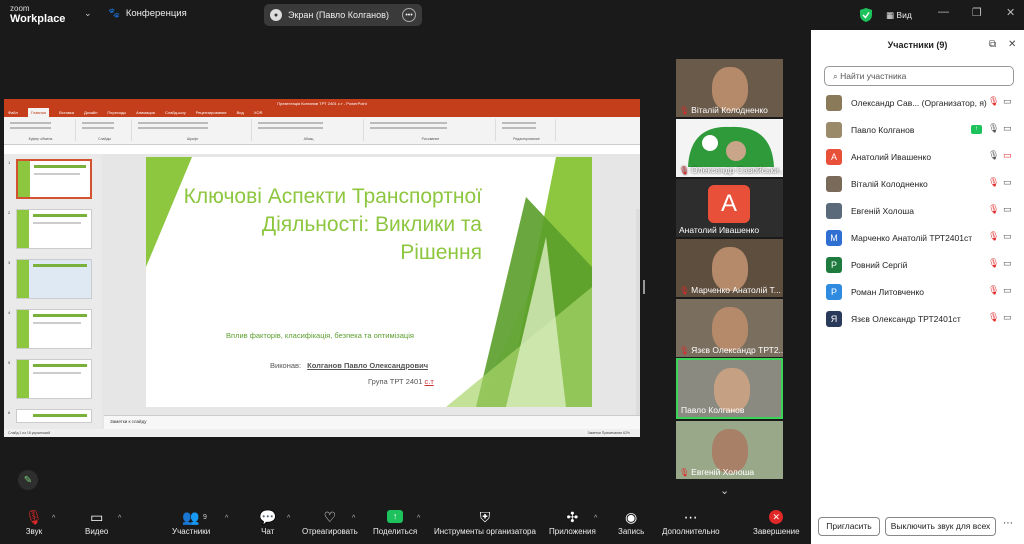  What do you see at coordinates (917, 292) in the screenshot?
I see `participant-row: Р Роман Литовченко 🎙 ▭` at bounding box center [917, 292].